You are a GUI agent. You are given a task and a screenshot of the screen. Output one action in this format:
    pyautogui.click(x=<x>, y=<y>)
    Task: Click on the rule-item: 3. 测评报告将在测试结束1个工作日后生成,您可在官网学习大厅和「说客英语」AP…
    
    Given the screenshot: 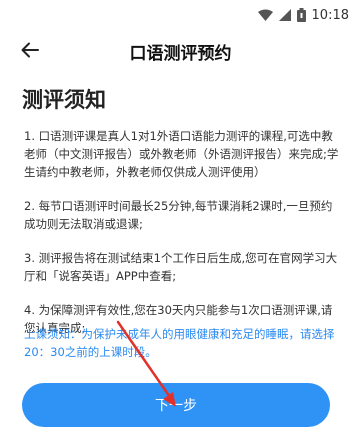 What is the action you would take?
    pyautogui.click(x=181, y=267)
    